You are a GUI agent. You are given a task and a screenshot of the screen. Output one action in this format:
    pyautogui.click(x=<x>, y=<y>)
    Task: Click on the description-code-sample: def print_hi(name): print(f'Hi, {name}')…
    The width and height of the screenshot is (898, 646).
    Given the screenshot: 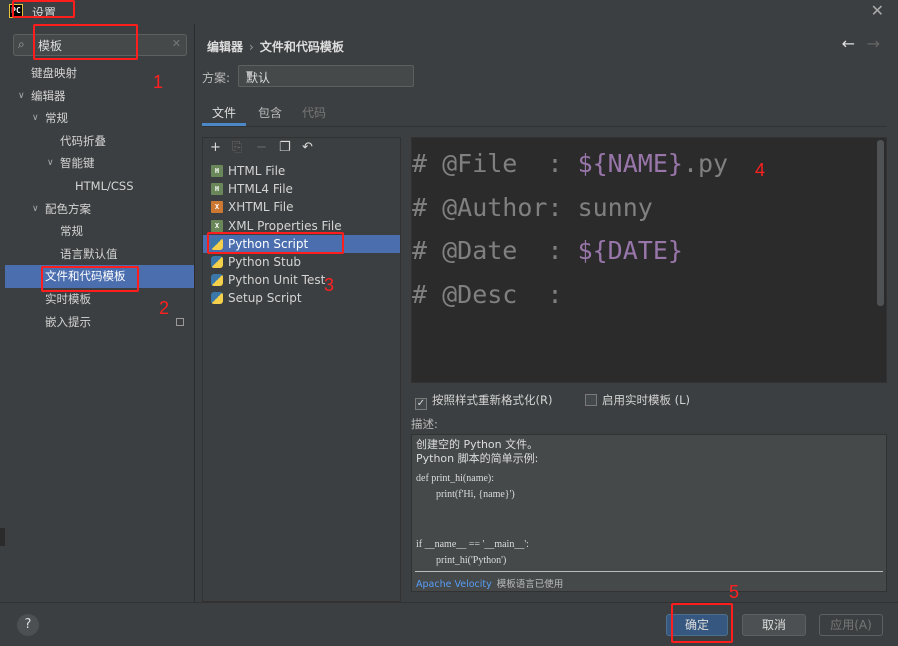 What is the action you would take?
    pyautogui.click(x=472, y=520)
    